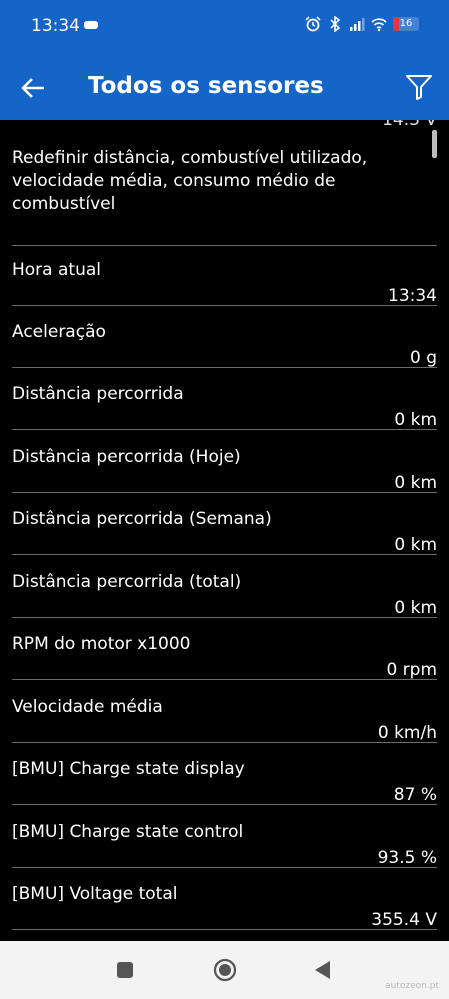 The width and height of the screenshot is (449, 999). What do you see at coordinates (313, 24) in the screenshot?
I see `alarm-icon` at bounding box center [313, 24].